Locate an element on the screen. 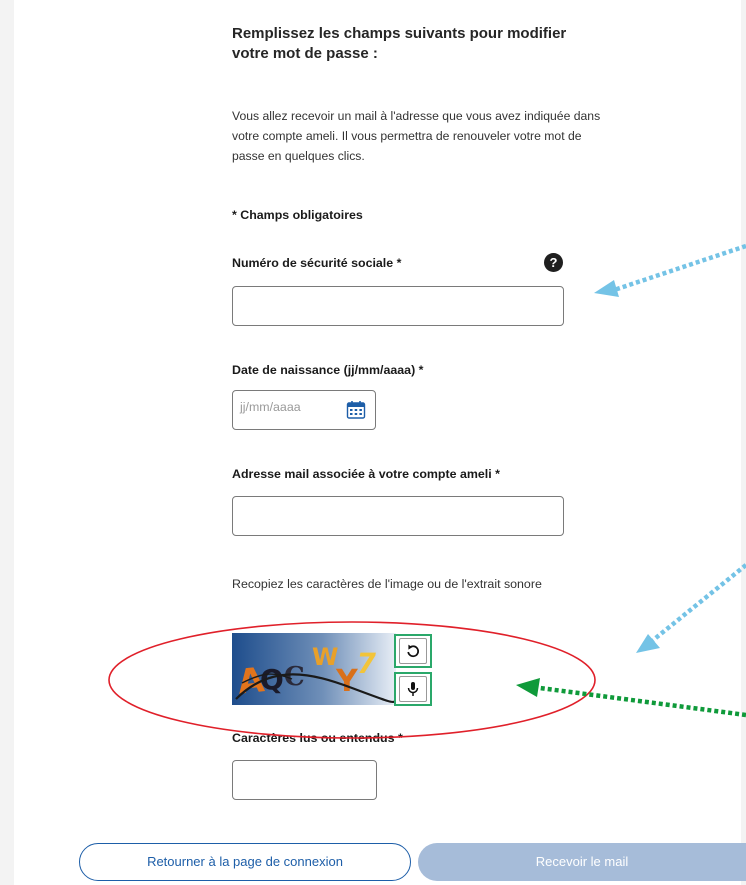 The image size is (746, 885). receive-mail-button: Recevoir le mail is located at coordinates (582, 862).